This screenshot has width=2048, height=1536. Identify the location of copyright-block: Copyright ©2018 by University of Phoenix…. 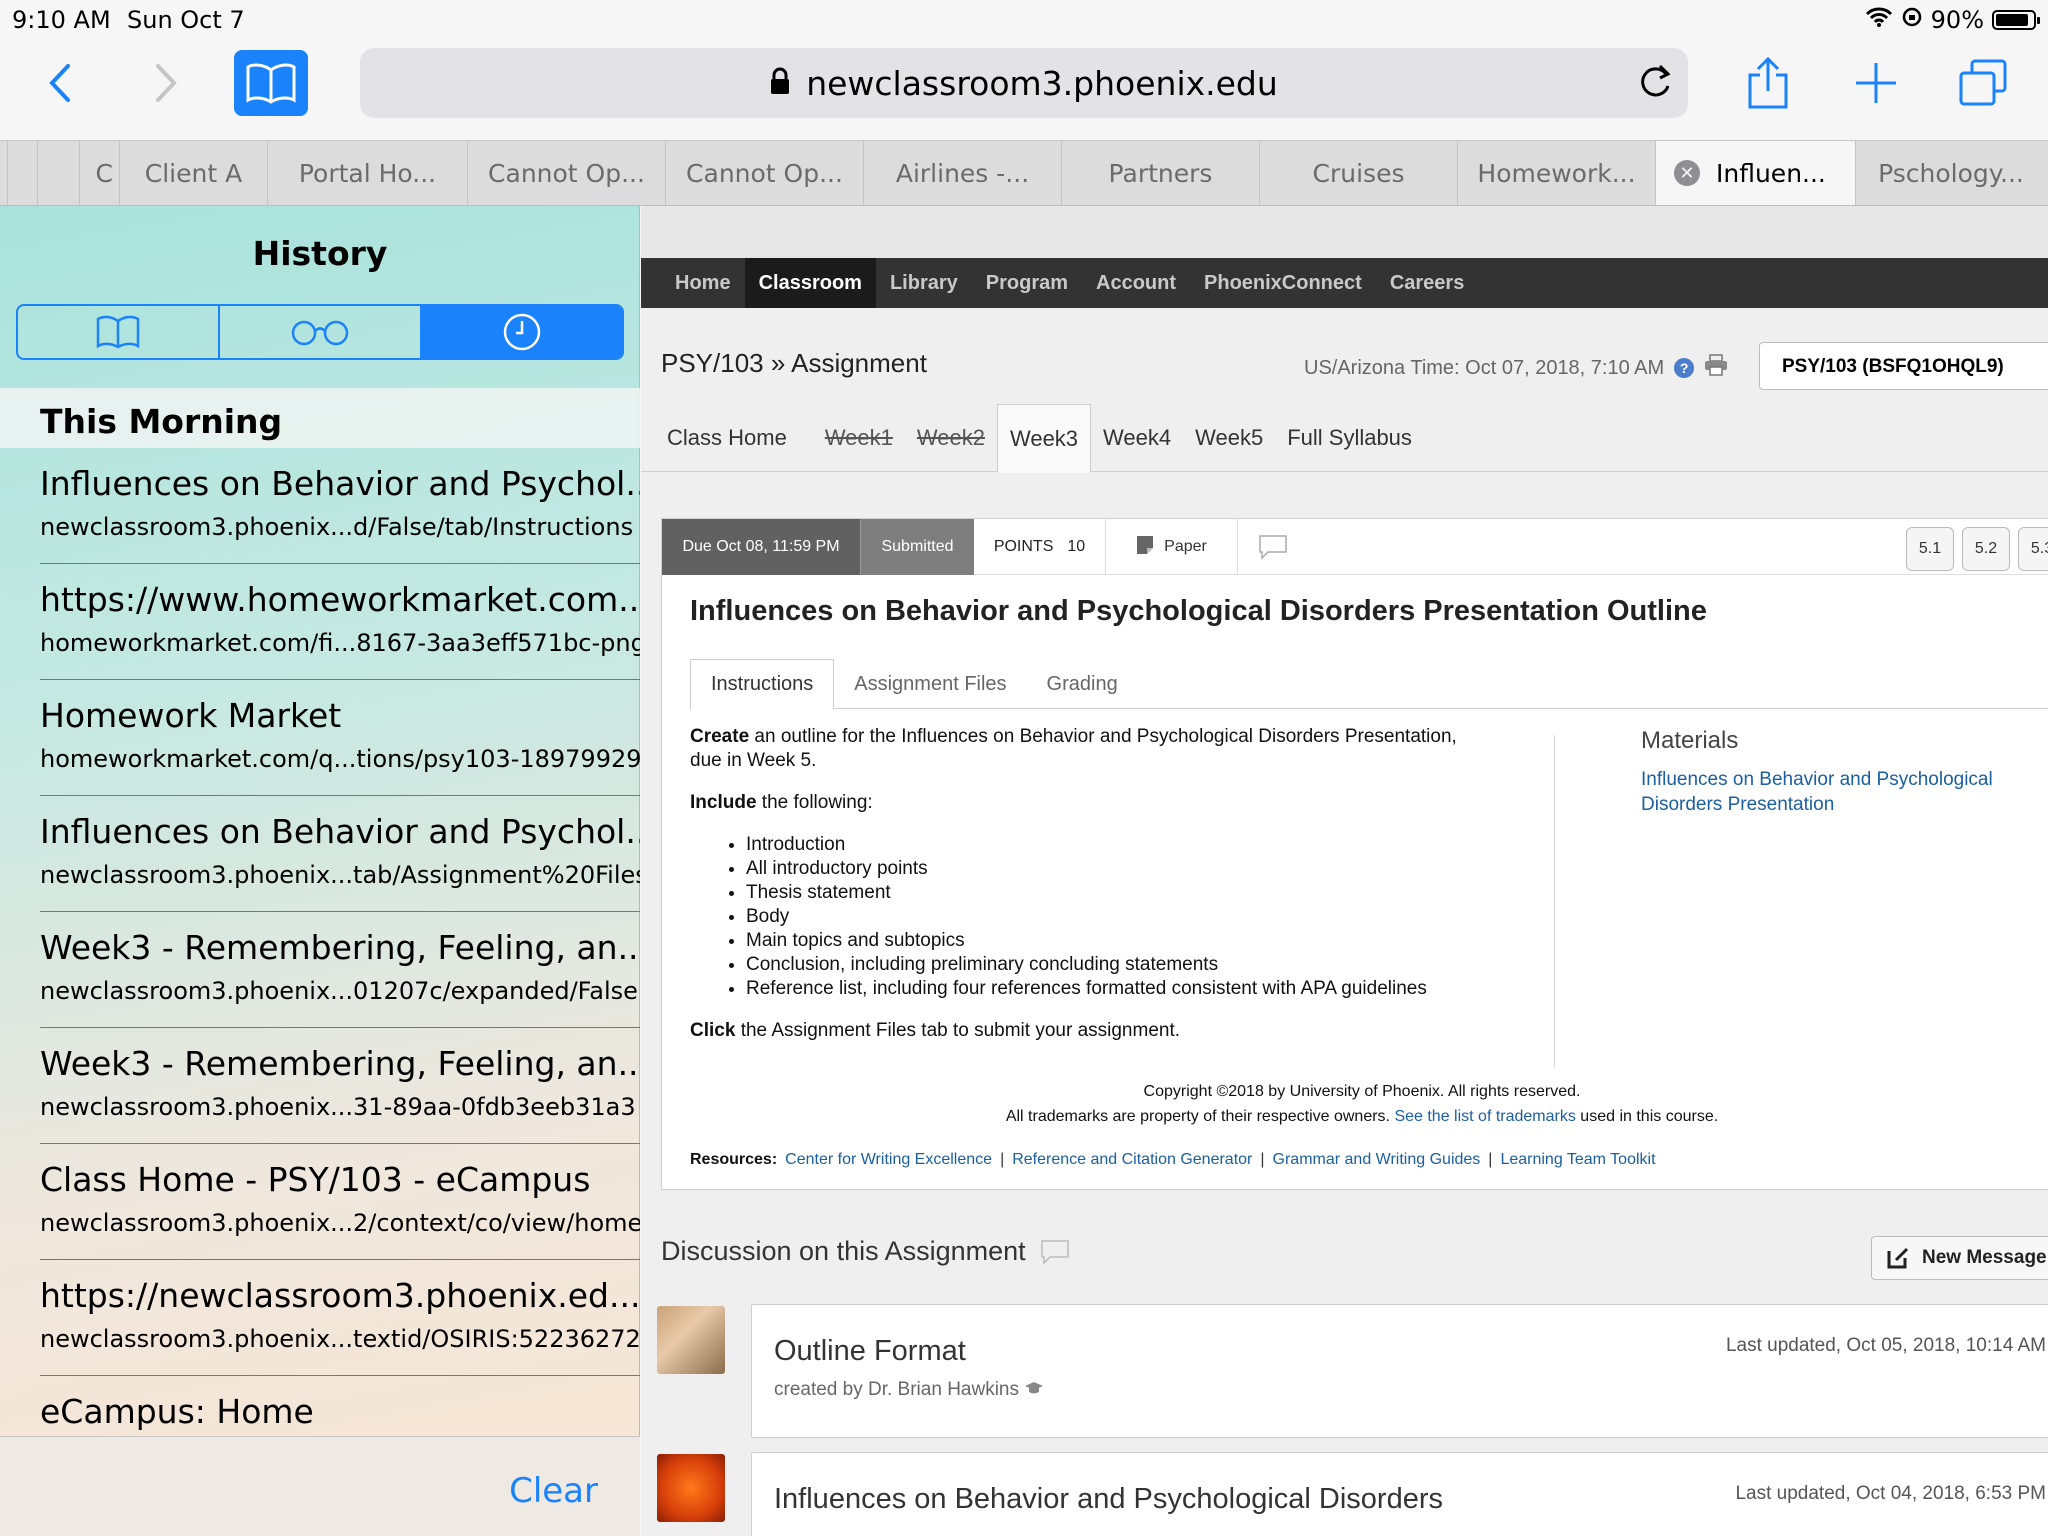
(1355, 1104).